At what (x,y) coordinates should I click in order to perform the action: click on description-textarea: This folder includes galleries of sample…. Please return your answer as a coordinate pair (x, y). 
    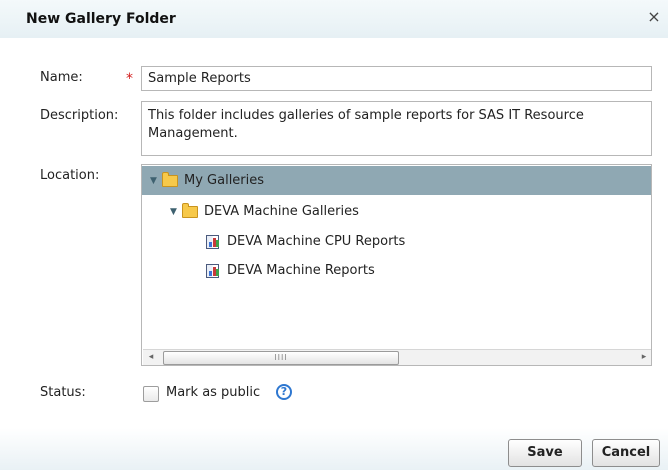
    Looking at the image, I should click on (396, 128).